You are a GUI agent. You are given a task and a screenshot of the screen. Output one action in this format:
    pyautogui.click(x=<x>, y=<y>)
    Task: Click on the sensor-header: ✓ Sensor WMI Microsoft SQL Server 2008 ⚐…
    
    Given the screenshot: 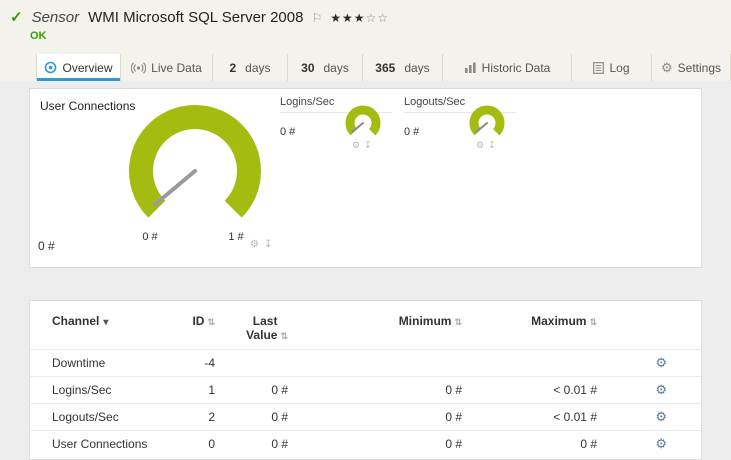 What is the action you would take?
    pyautogui.click(x=365, y=27)
    